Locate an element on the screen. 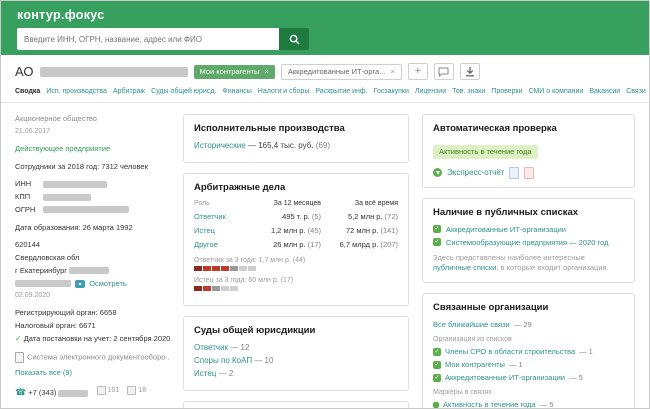 The width and height of the screenshot is (650, 409). tab-svyazi: Связи is located at coordinates (636, 91).